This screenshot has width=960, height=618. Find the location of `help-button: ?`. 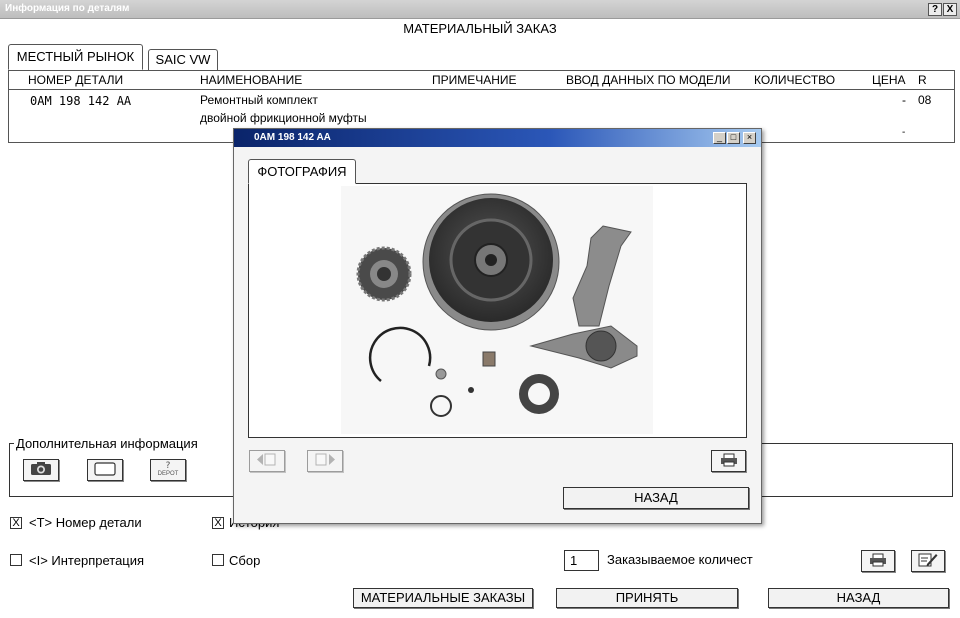

help-button: ? is located at coordinates (935, 9).